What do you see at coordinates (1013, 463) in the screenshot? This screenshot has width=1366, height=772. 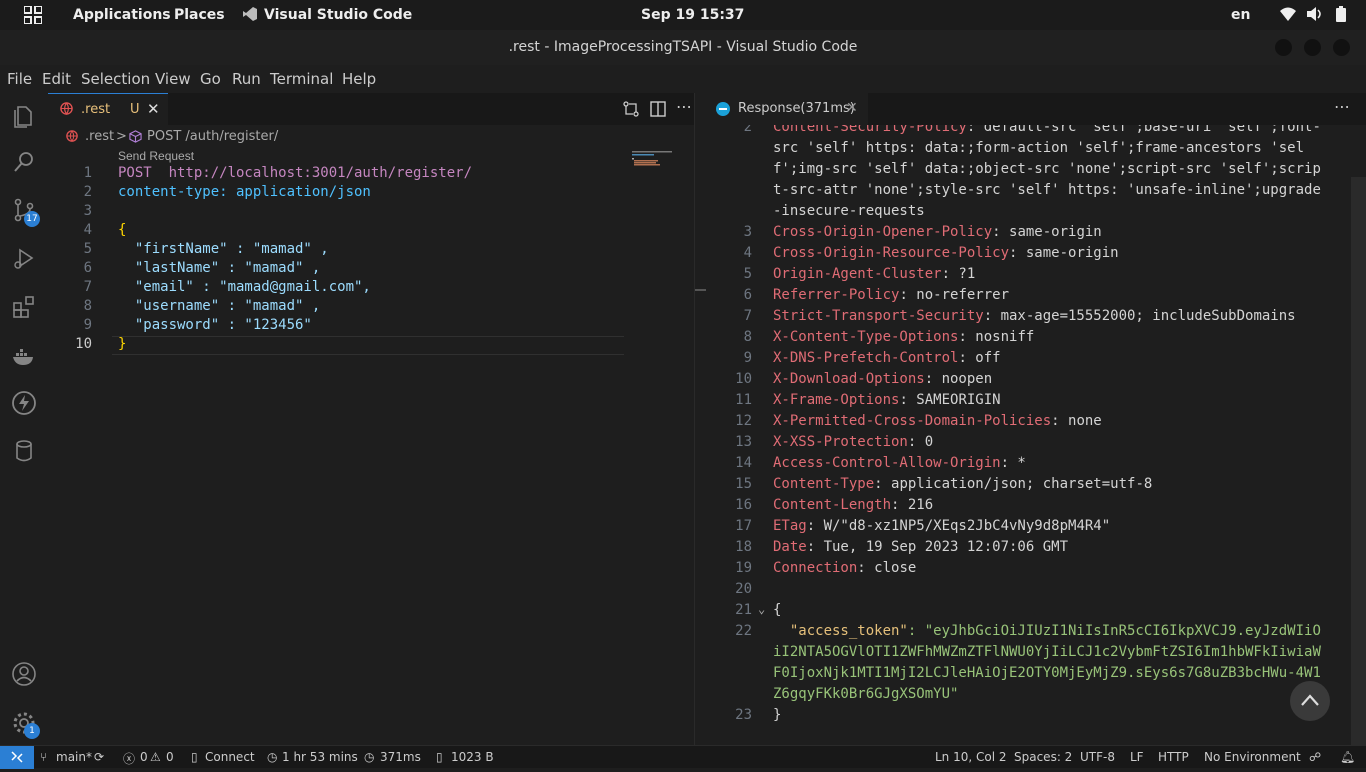 I see `header-value: : *` at bounding box center [1013, 463].